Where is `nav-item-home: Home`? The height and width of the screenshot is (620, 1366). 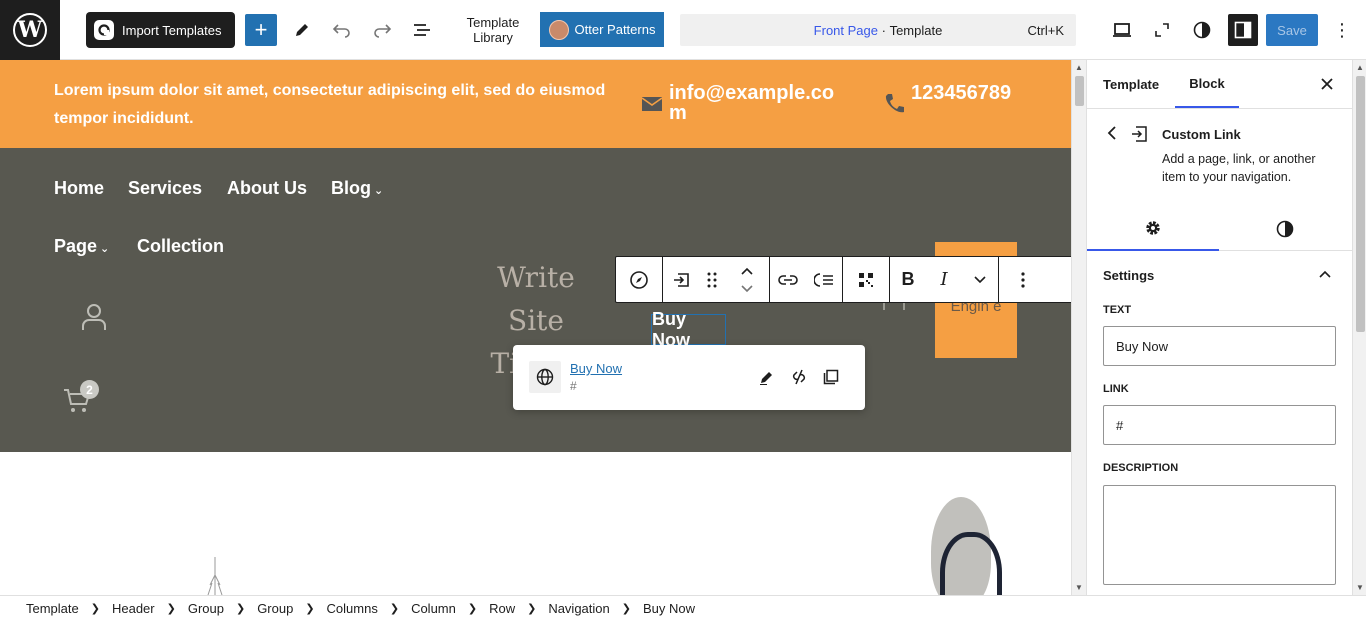
nav-item-home: Home is located at coordinates (79, 188).